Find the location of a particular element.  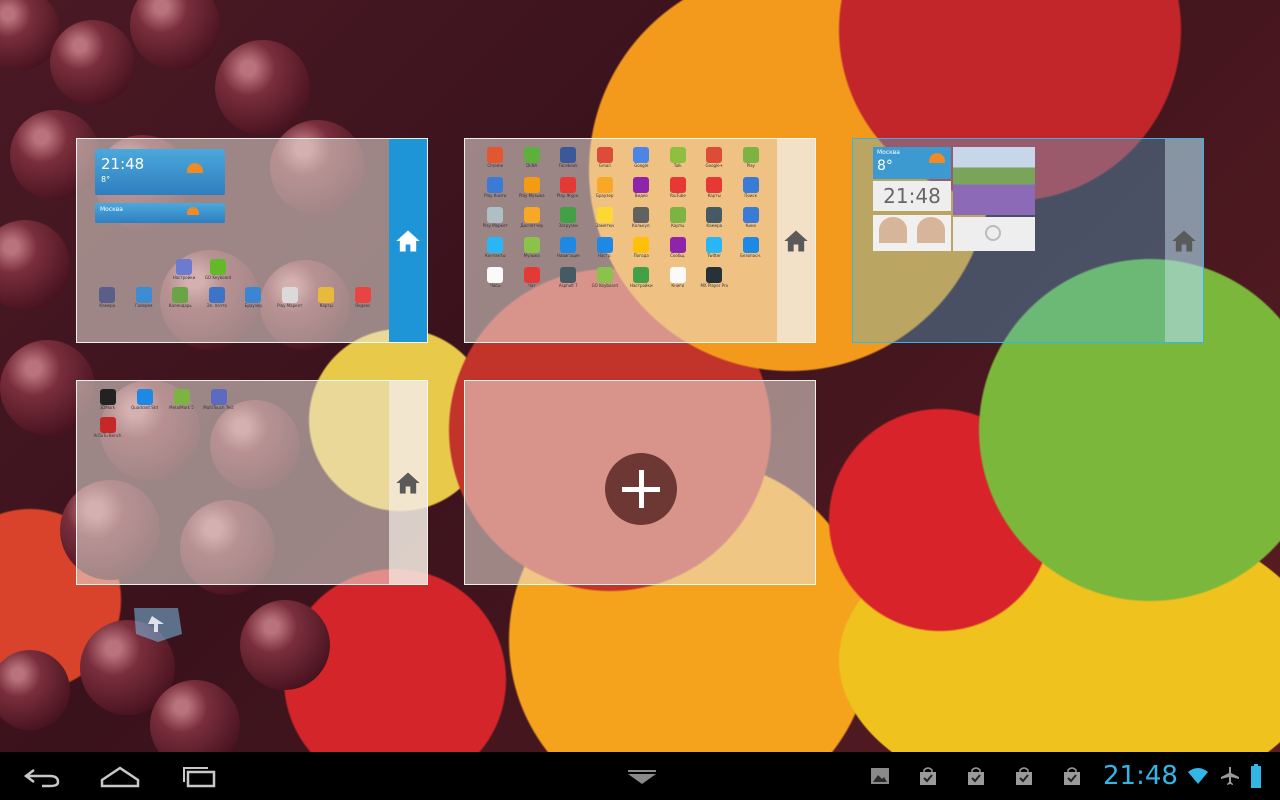

app-shortcut: Книги is located at coordinates (678, 282).